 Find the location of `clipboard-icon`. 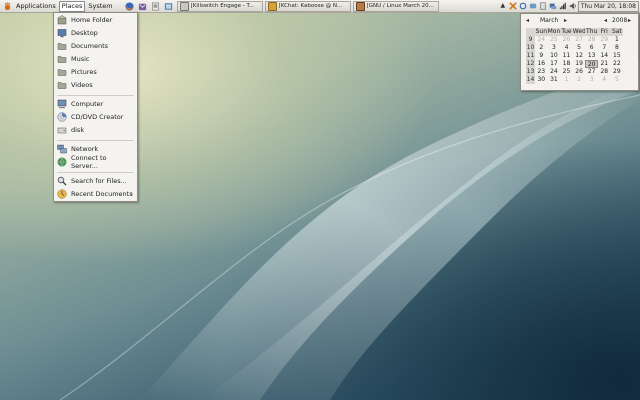

clipboard-icon is located at coordinates (543, 6).